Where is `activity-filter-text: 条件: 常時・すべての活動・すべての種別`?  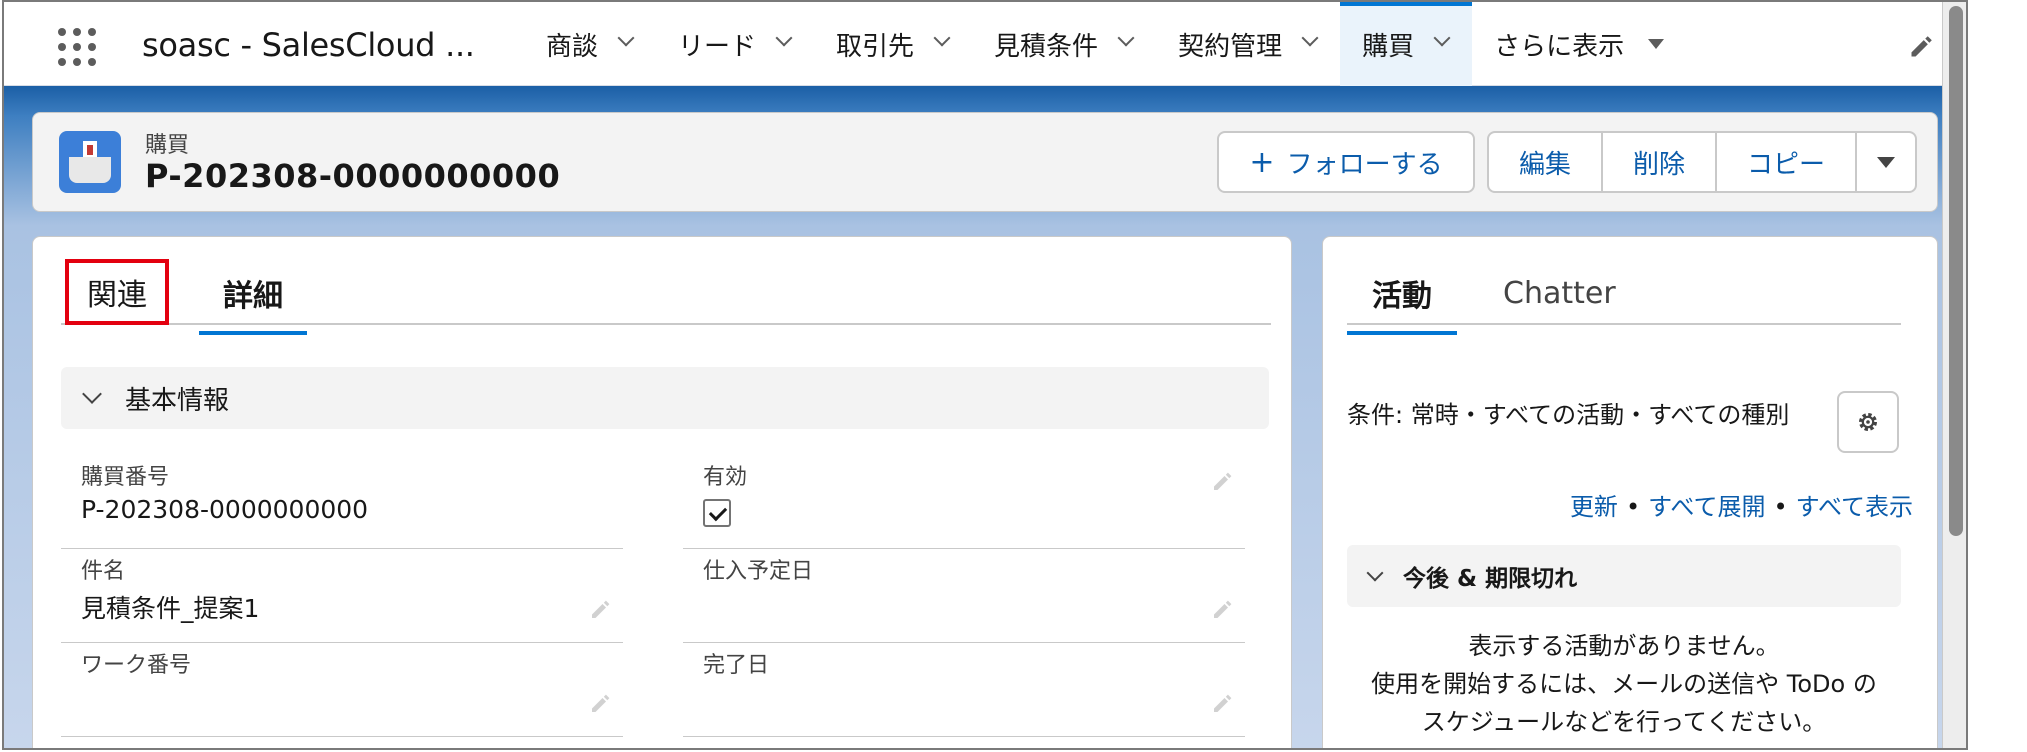 activity-filter-text: 条件: 常時・すべての活動・すべての種別 is located at coordinates (1568, 415).